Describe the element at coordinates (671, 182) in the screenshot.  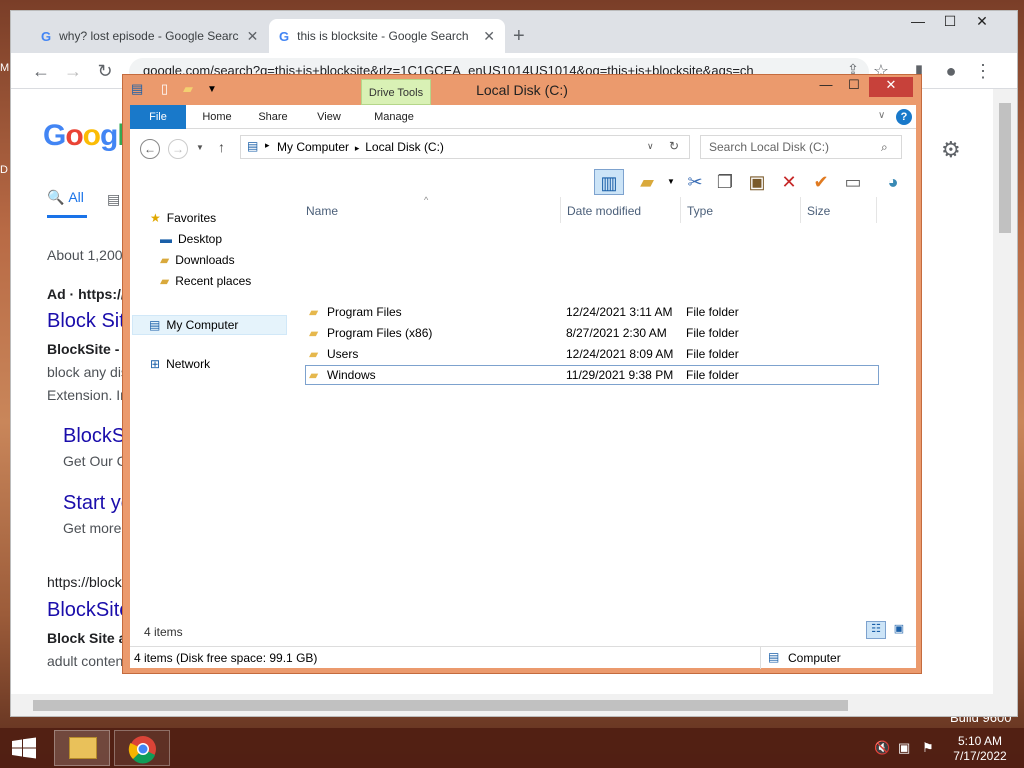
I see `chevron-down-icon: ▼` at that location.